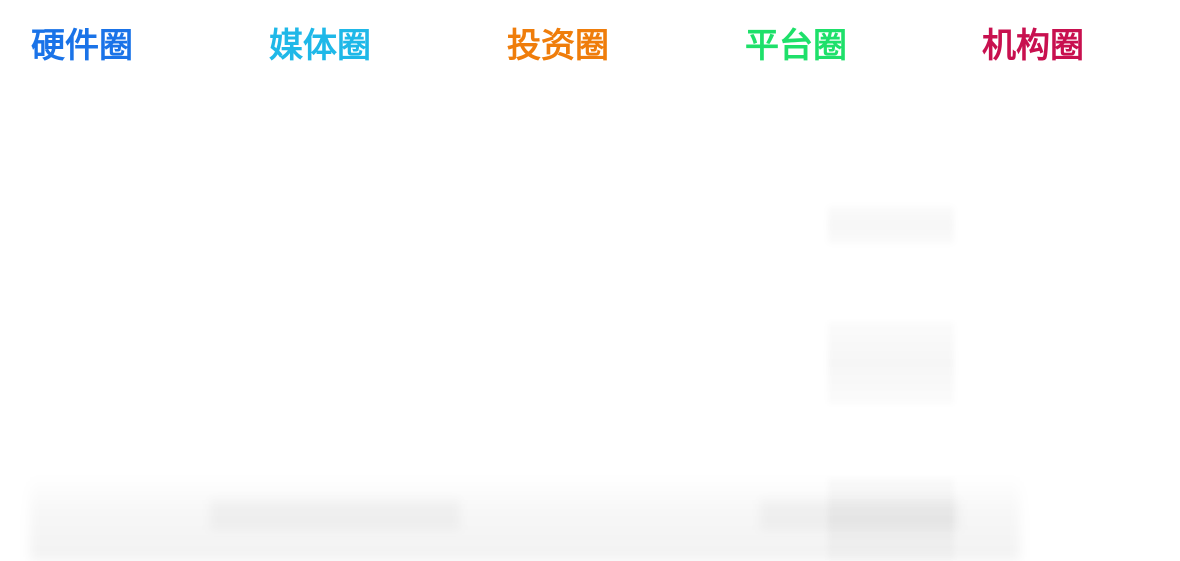 The height and width of the screenshot is (561, 1180). I want to click on category-tab-bar: 硬件圈 媒体圈 投资圈 平台圈 机构圈, so click(596, 46).